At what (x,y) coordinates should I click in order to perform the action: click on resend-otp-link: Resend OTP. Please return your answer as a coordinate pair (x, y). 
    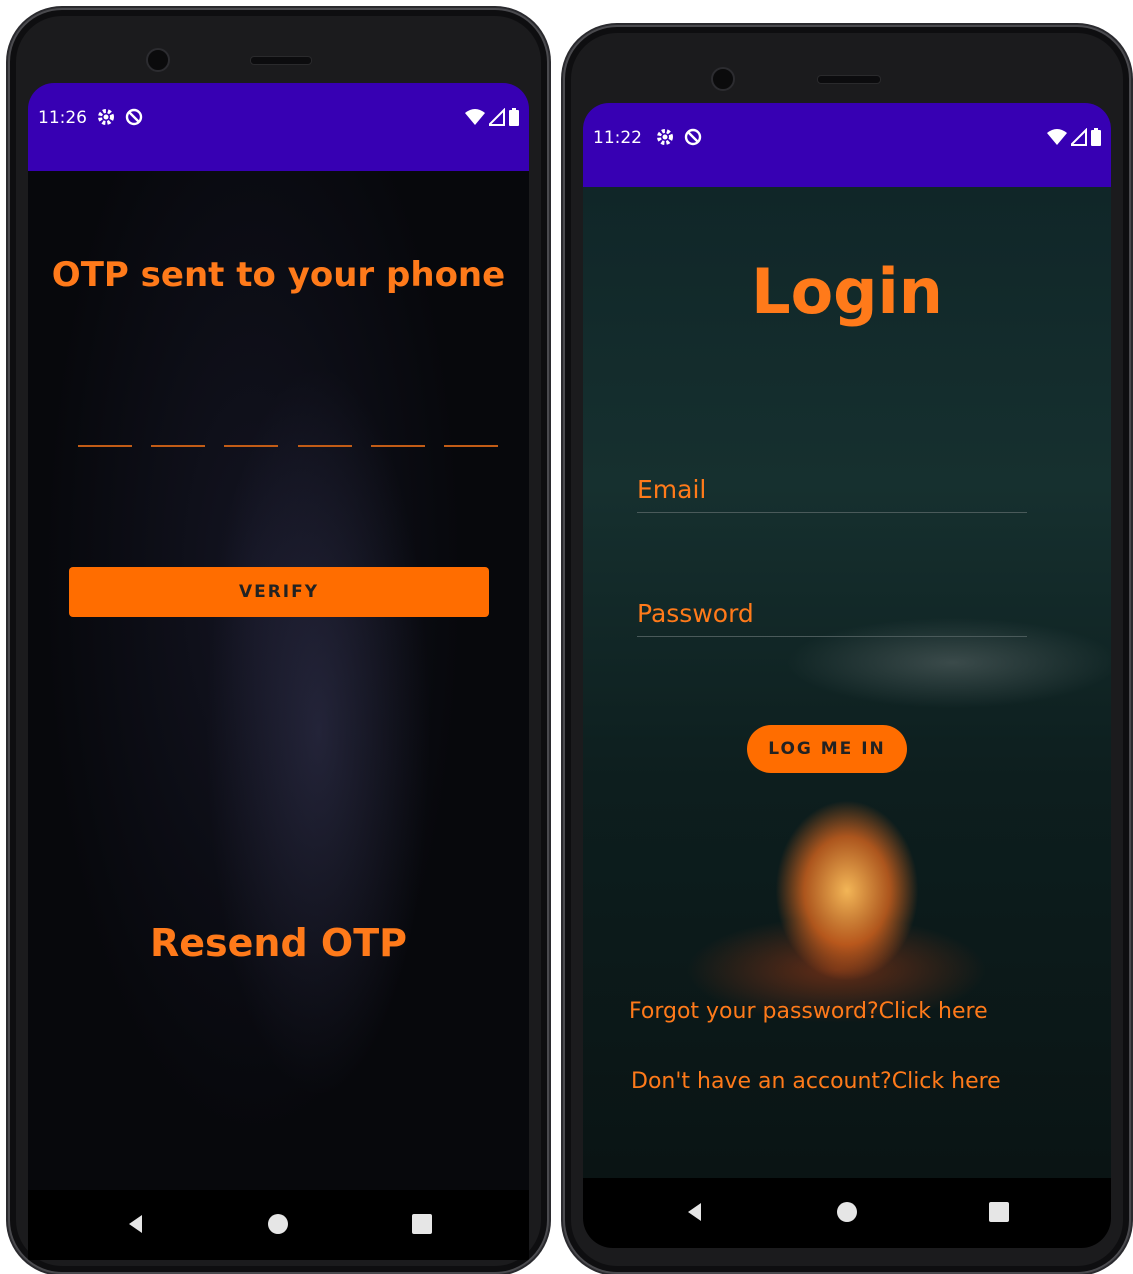
    Looking at the image, I should click on (278, 943).